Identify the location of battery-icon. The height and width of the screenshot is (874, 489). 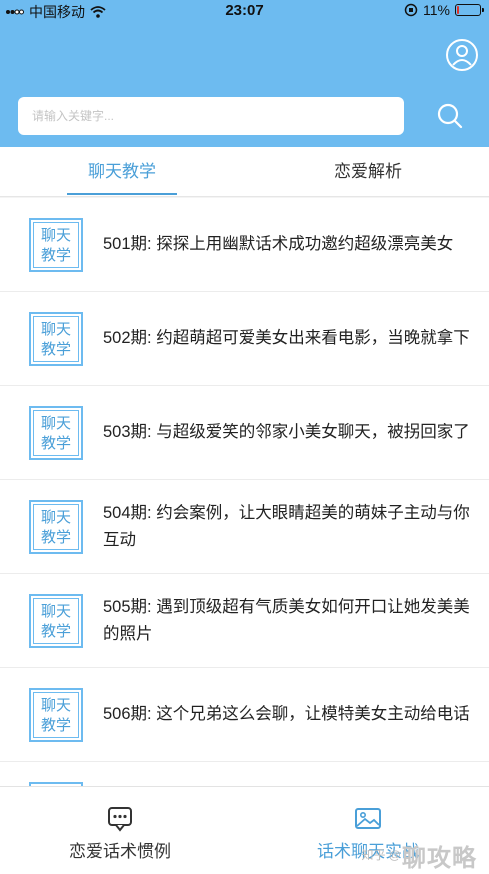
(469, 10).